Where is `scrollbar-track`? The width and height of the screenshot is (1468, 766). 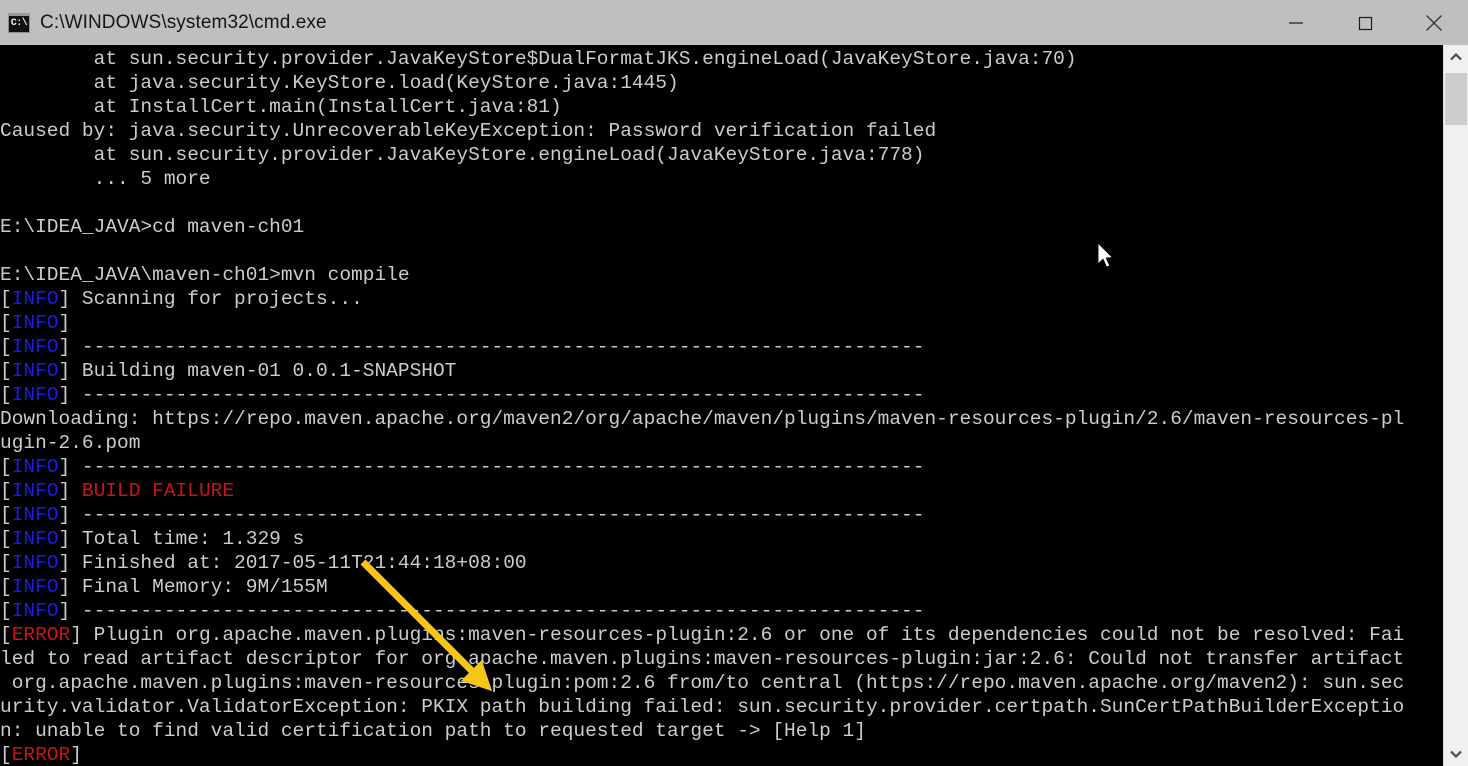
scrollbar-track is located at coordinates (1456, 405).